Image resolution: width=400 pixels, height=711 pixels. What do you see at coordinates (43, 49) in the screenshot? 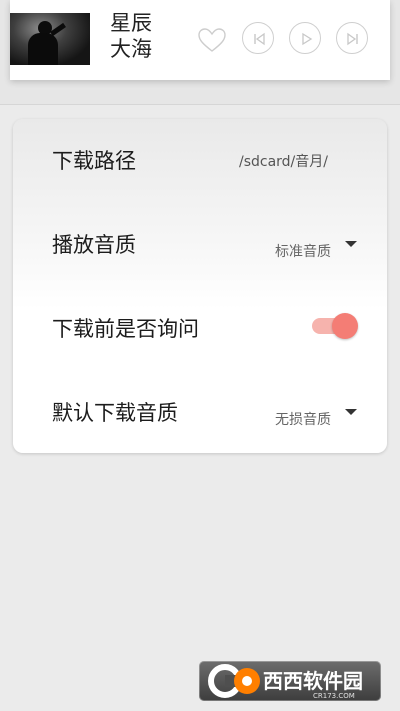
I see `cover-figure-body` at bounding box center [43, 49].